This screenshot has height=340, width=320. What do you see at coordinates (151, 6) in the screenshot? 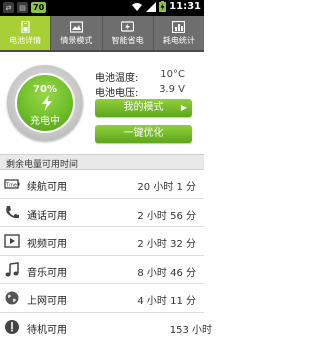
I see `signal-icon` at bounding box center [151, 6].